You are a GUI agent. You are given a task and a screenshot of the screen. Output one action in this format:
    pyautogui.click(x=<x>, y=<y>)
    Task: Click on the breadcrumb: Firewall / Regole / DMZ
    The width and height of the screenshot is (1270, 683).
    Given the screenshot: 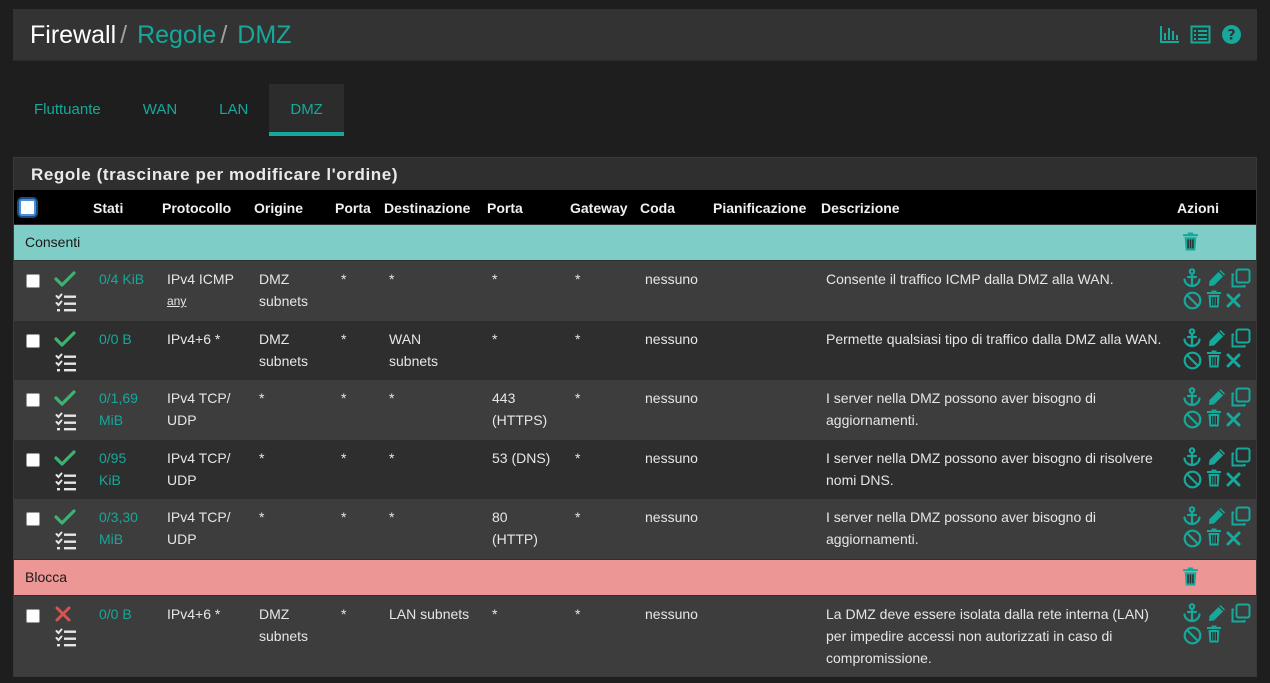 What is the action you would take?
    pyautogui.click(x=160, y=35)
    